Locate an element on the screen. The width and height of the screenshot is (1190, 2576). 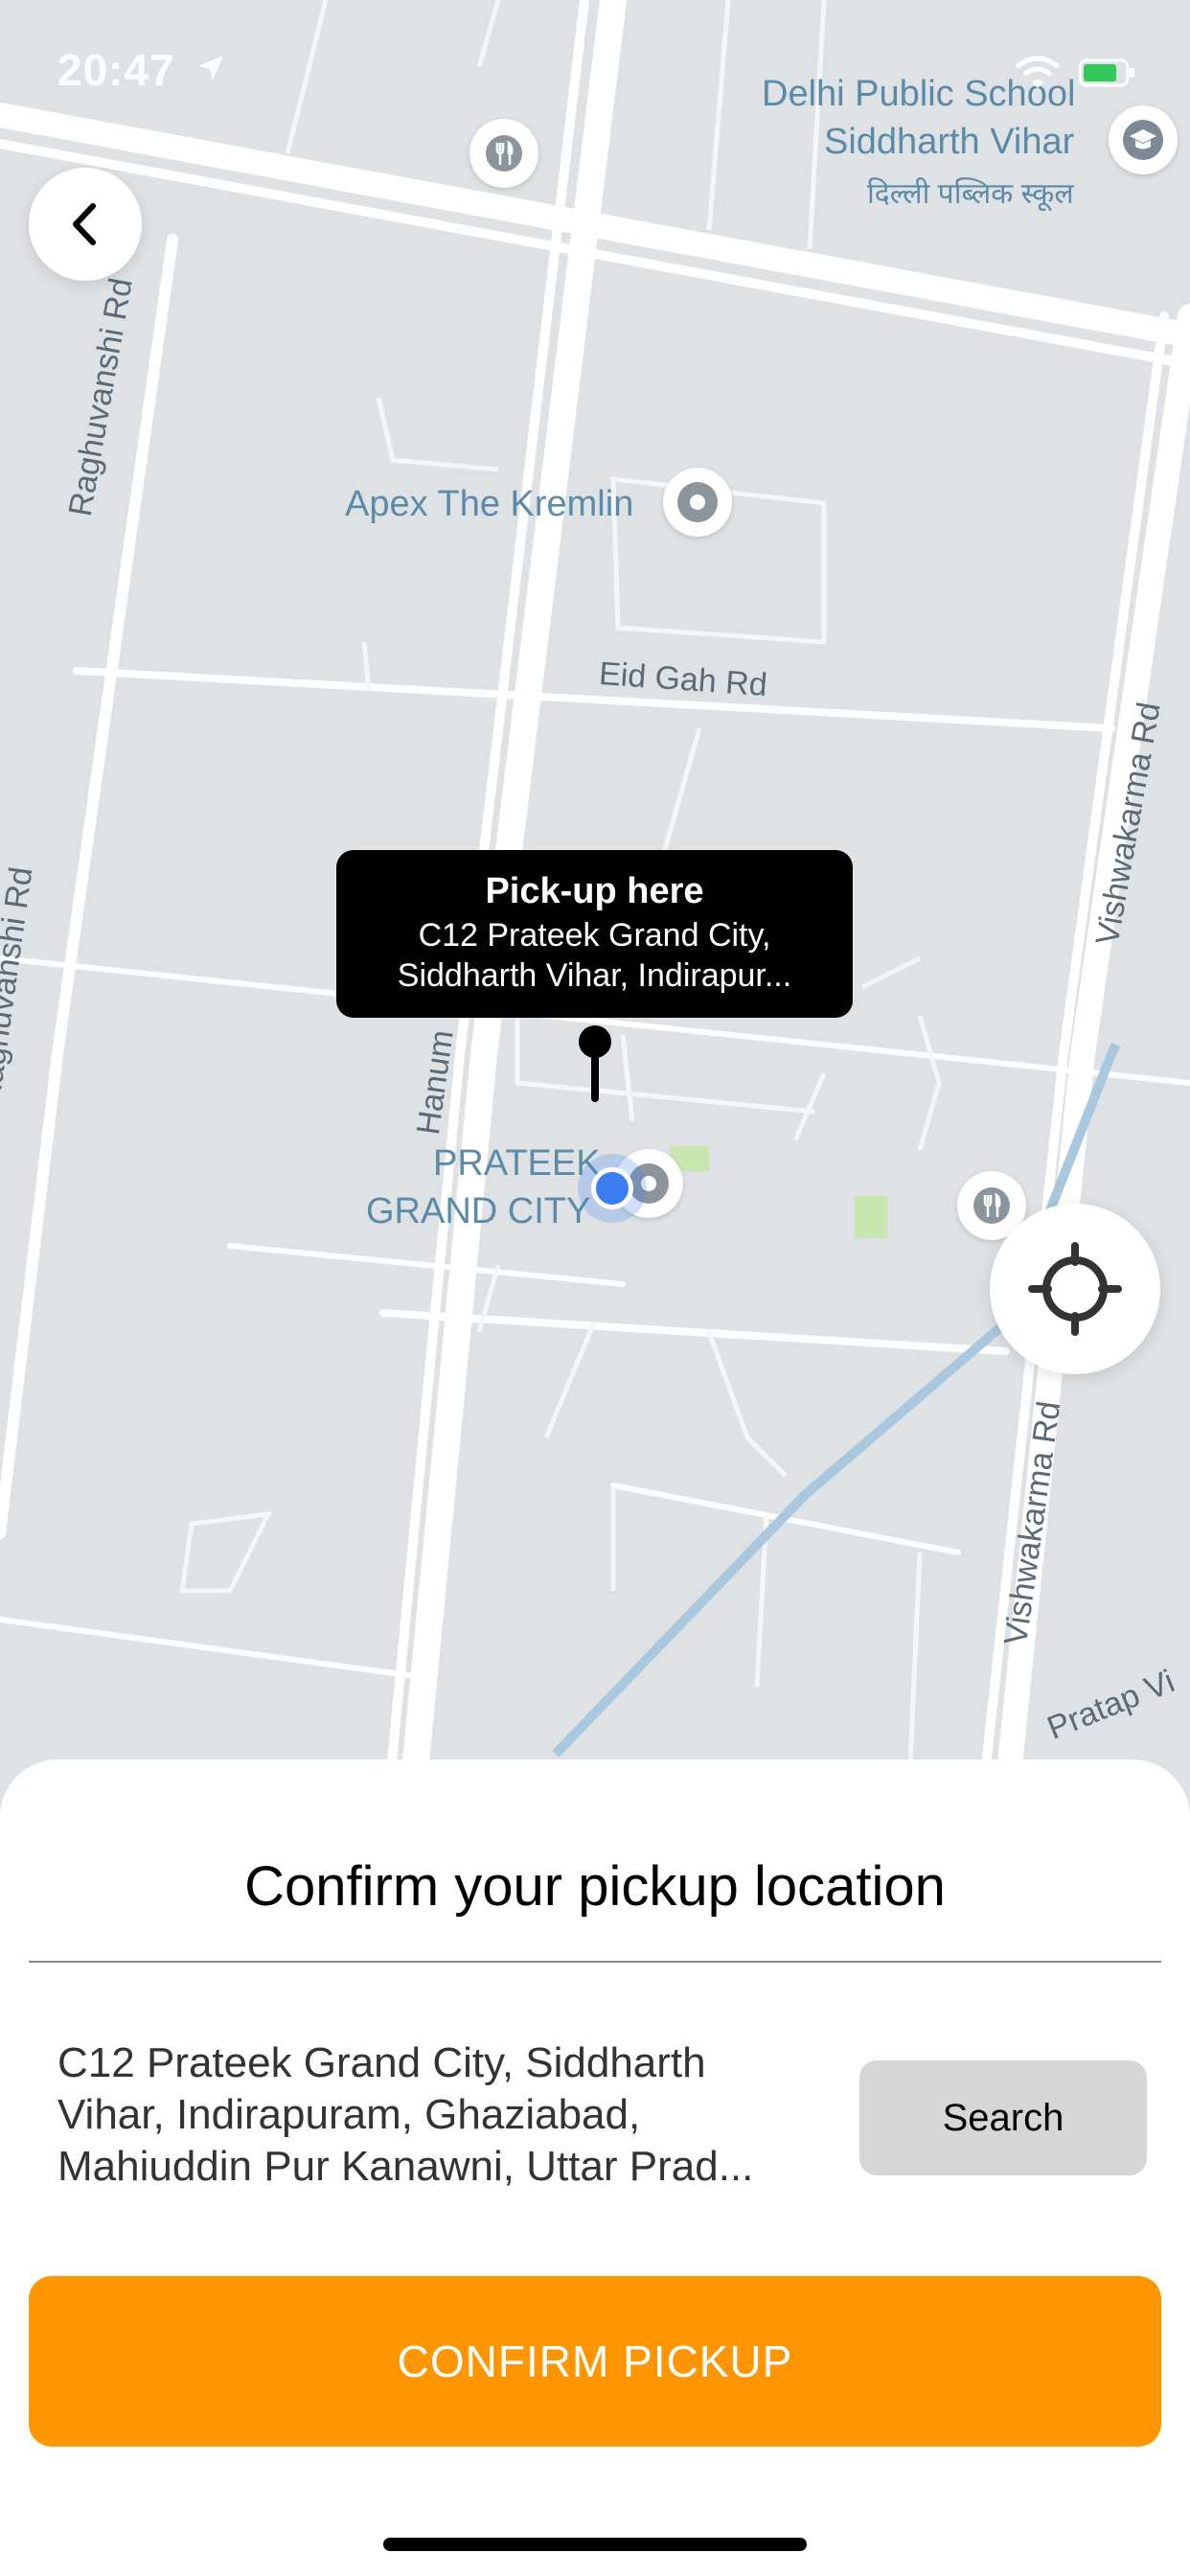
pickup-callout-address-line1: C12 Prateek Grand City, is located at coordinates (594, 935).